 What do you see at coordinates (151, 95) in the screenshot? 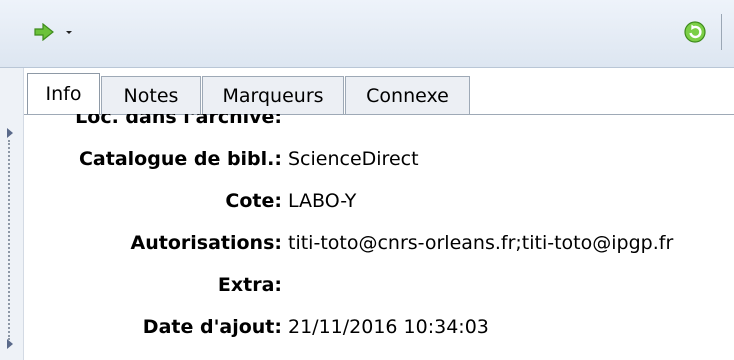
I see `tab-notes: Notes` at bounding box center [151, 95].